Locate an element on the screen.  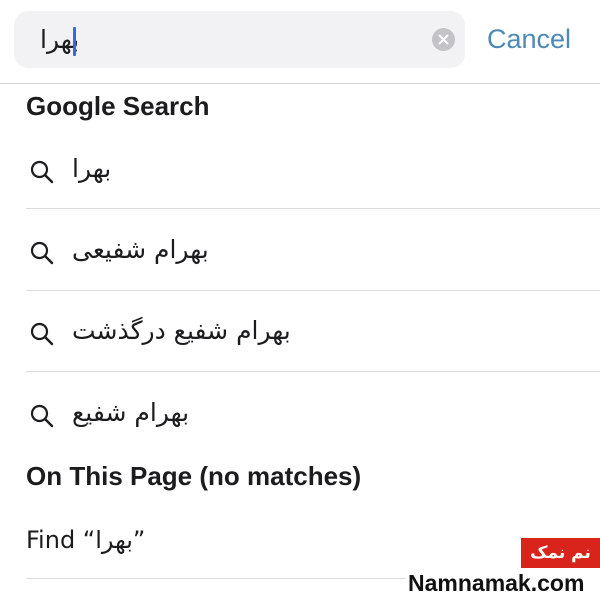
suggestion-row: بهرام شفیع درگذشت is located at coordinates (300, 332).